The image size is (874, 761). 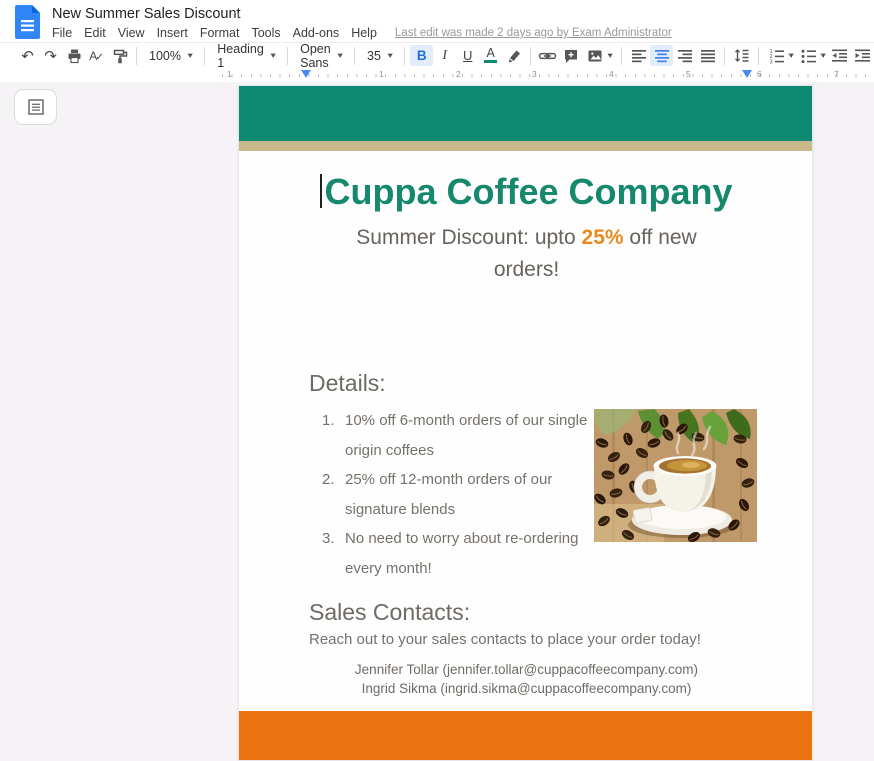 I want to click on show-outline-button, so click(x=35, y=107).